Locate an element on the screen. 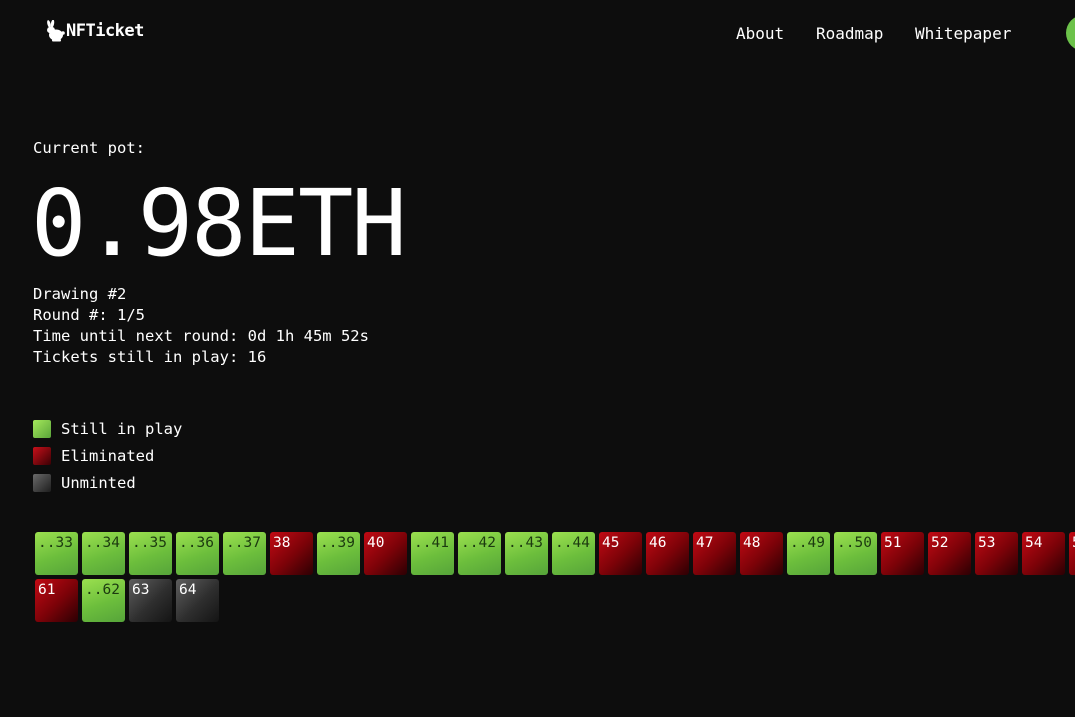  legend-item-in-play: Still in play is located at coordinates (107, 428).